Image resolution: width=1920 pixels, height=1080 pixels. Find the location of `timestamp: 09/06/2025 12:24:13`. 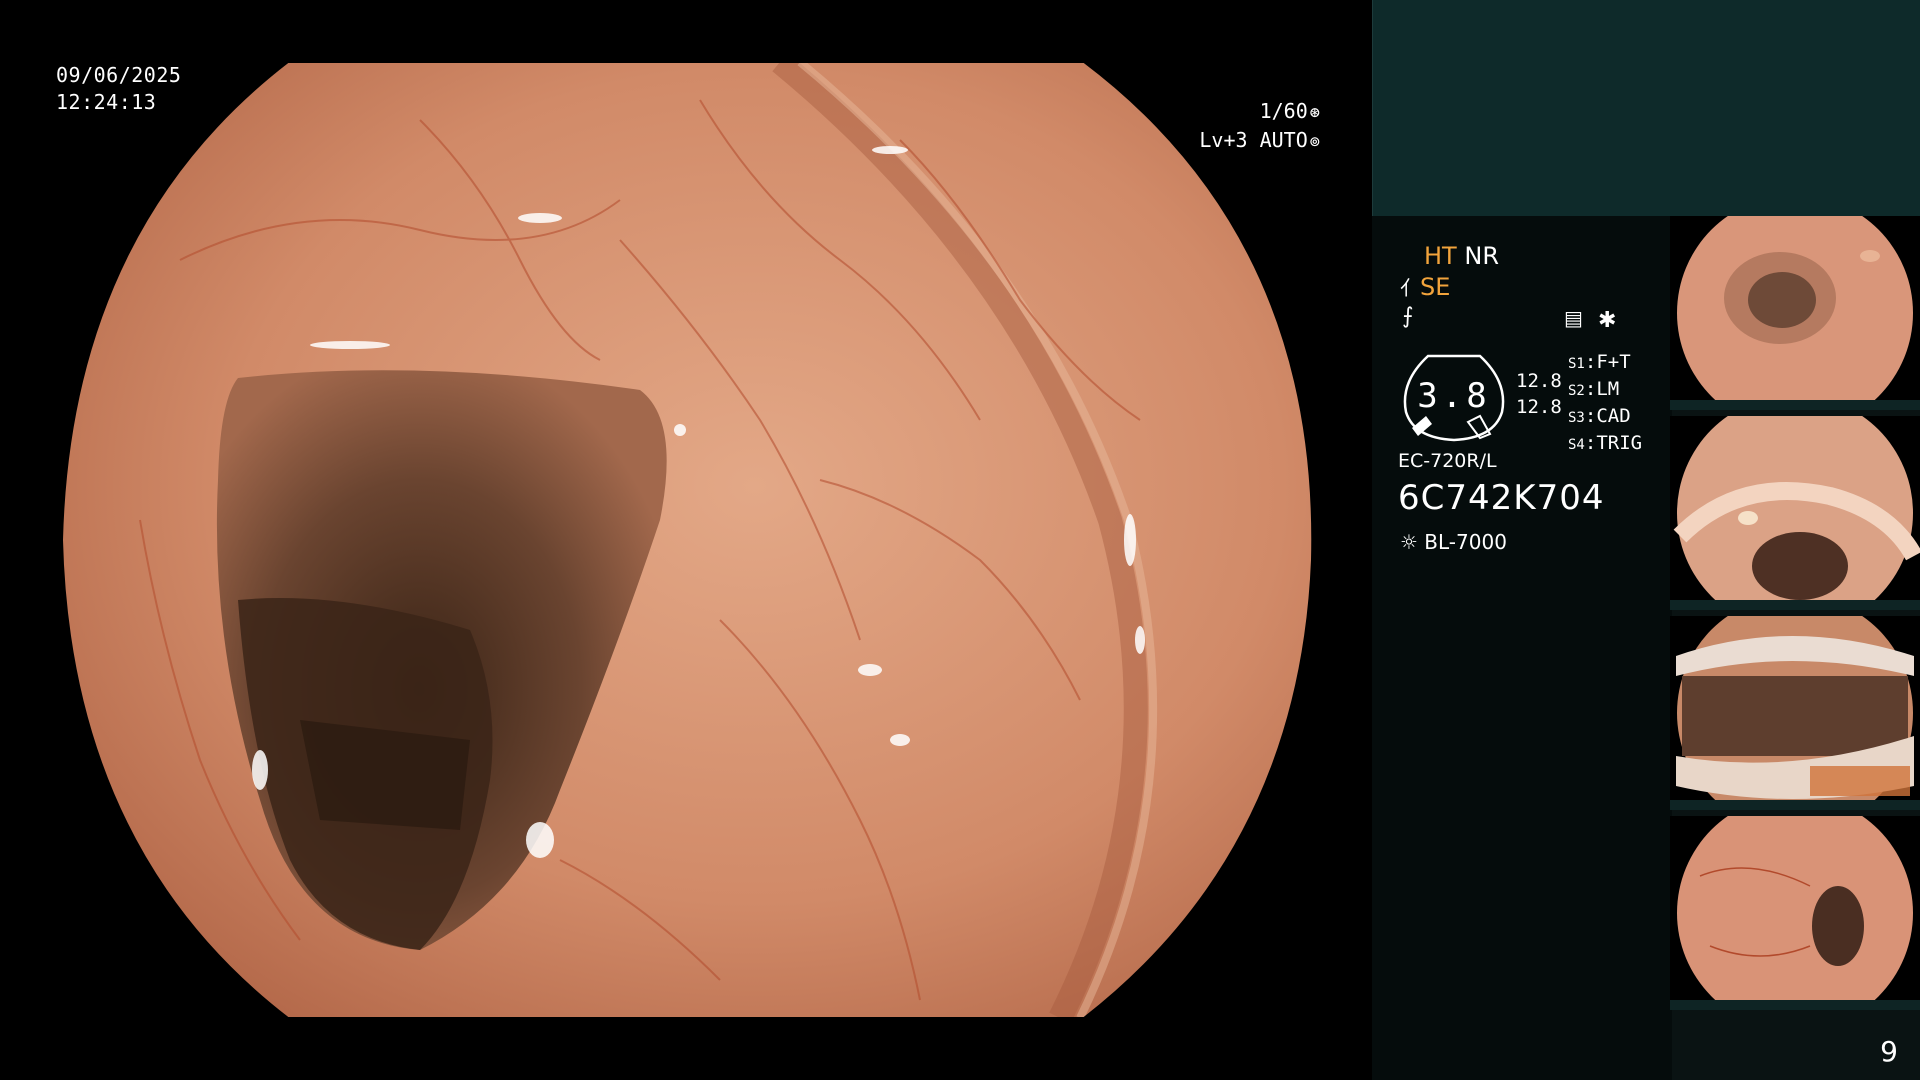

timestamp: 09/06/2025 12:24:13 is located at coordinates (118, 89).